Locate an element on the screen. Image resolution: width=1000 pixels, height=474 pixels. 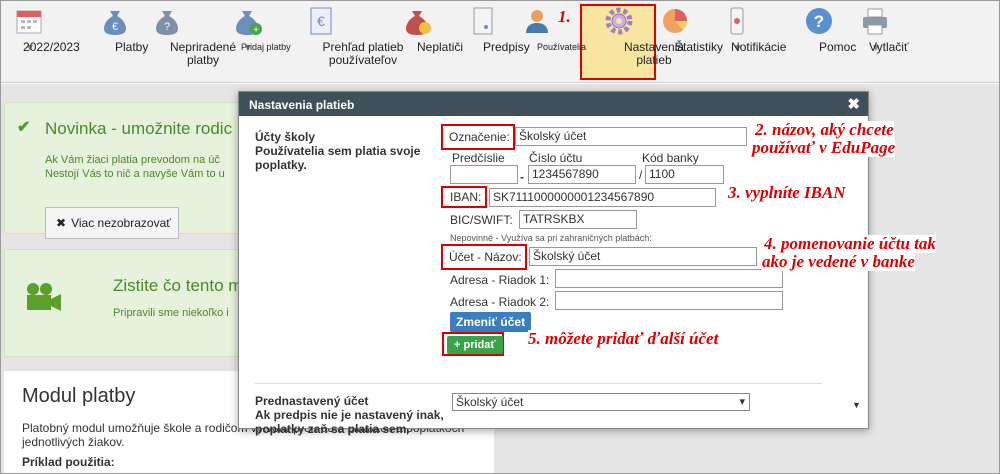
video-title: Zistite čo tento m is located at coordinates (178, 285).